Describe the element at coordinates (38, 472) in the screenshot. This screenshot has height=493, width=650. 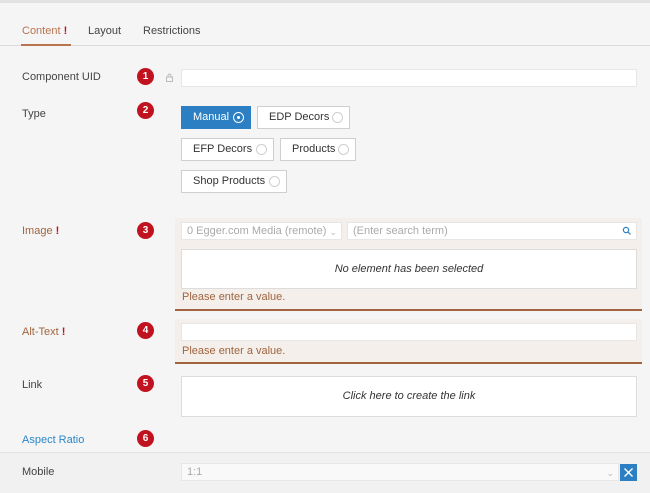
I see `mobile-label: Mobile` at that location.